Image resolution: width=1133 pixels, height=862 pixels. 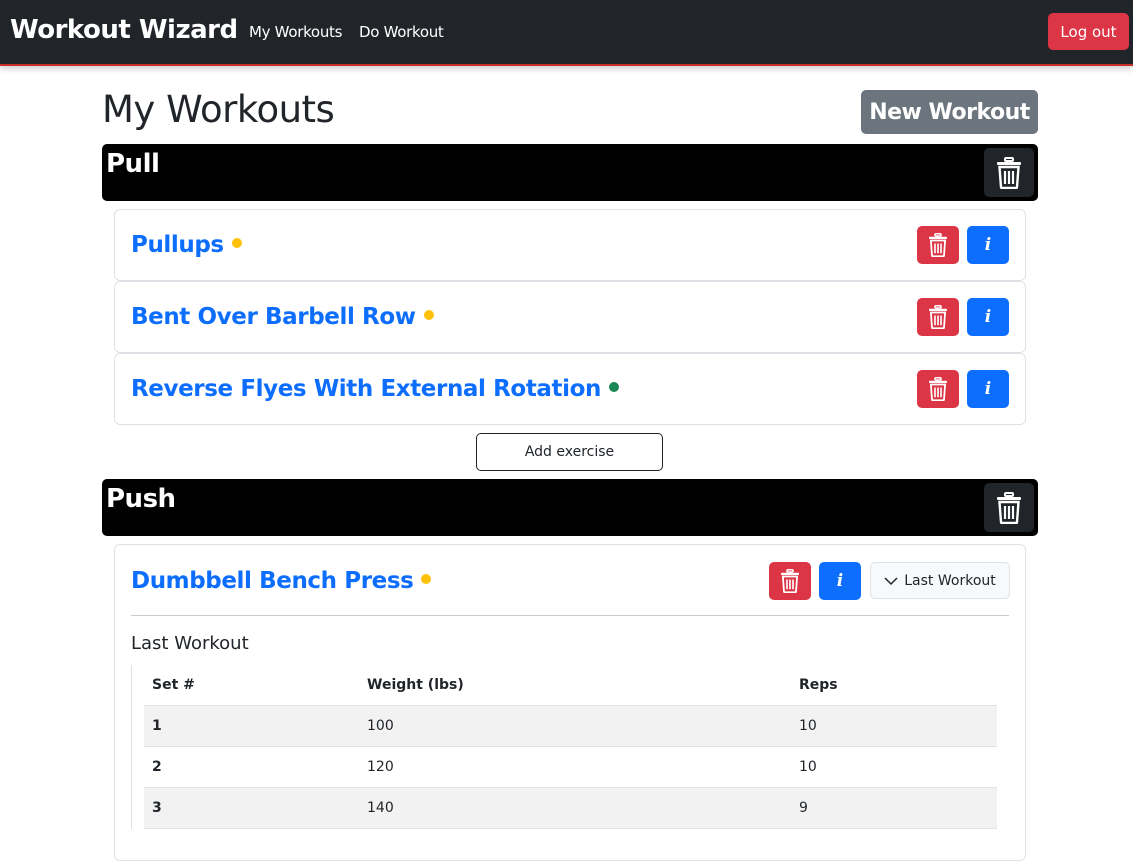 I want to click on nav-link-do-workout: Do Workout, so click(x=401, y=32).